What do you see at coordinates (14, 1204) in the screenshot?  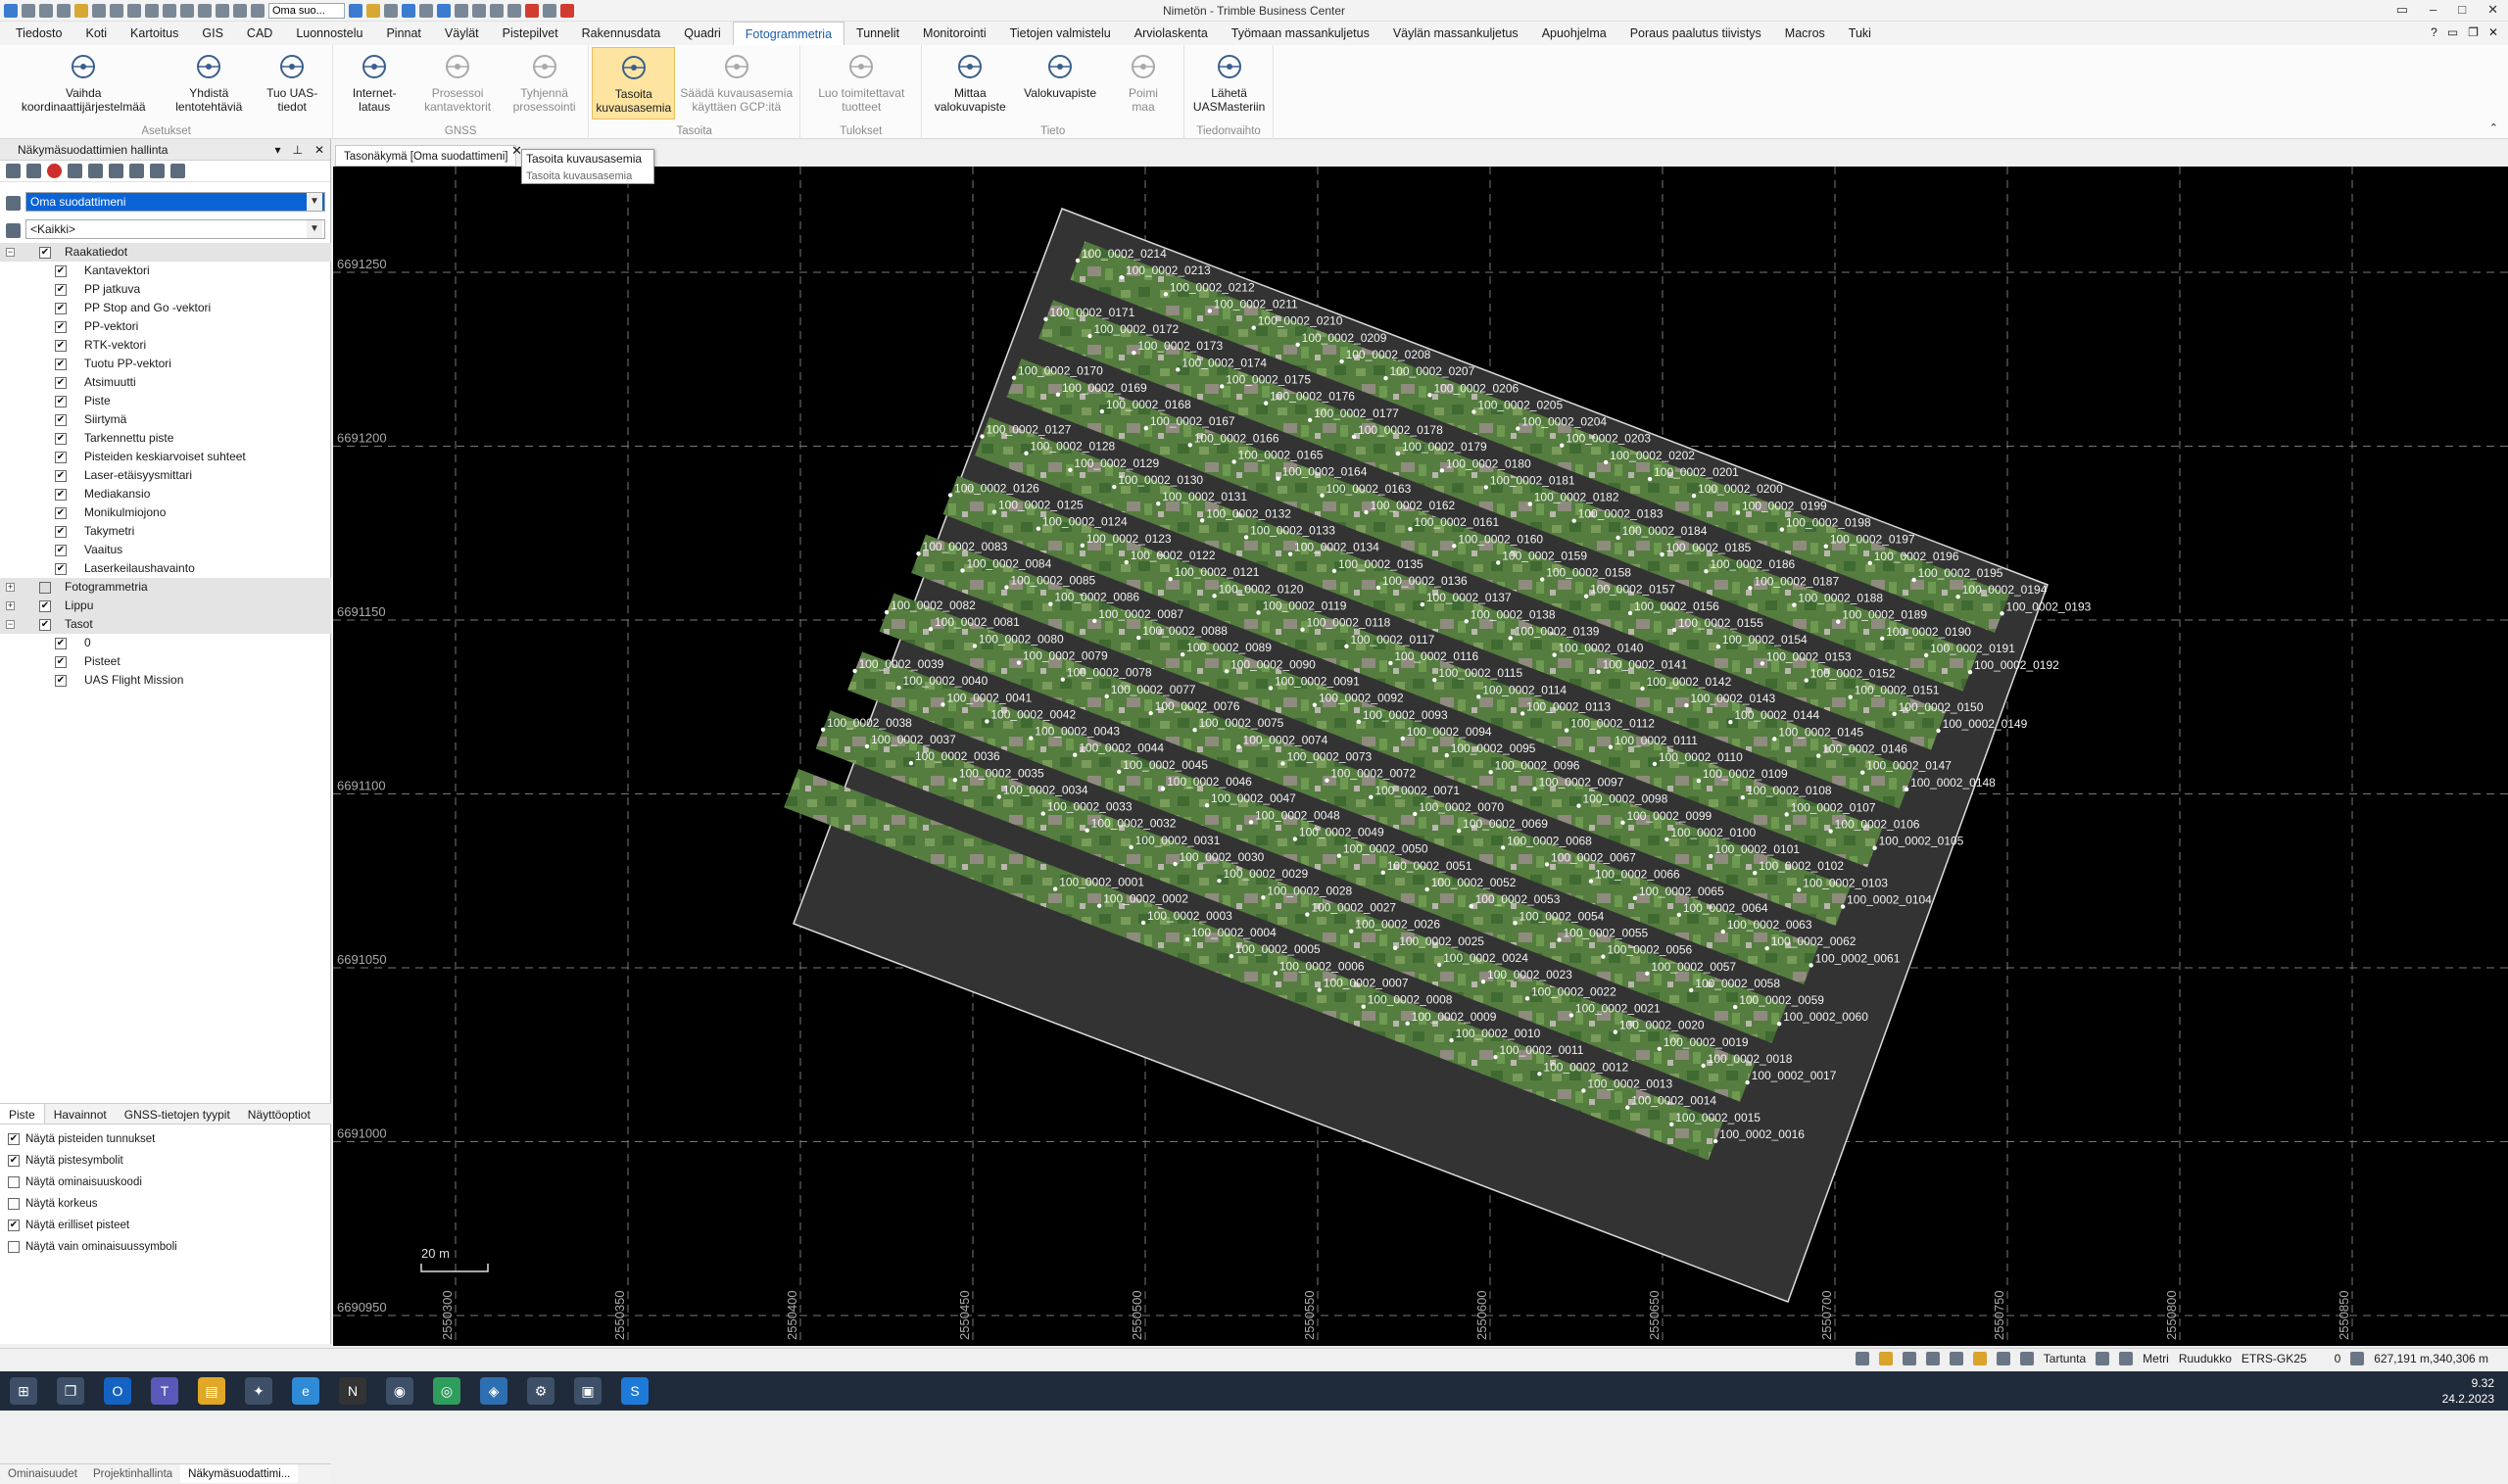 I see `option-checkbox` at bounding box center [14, 1204].